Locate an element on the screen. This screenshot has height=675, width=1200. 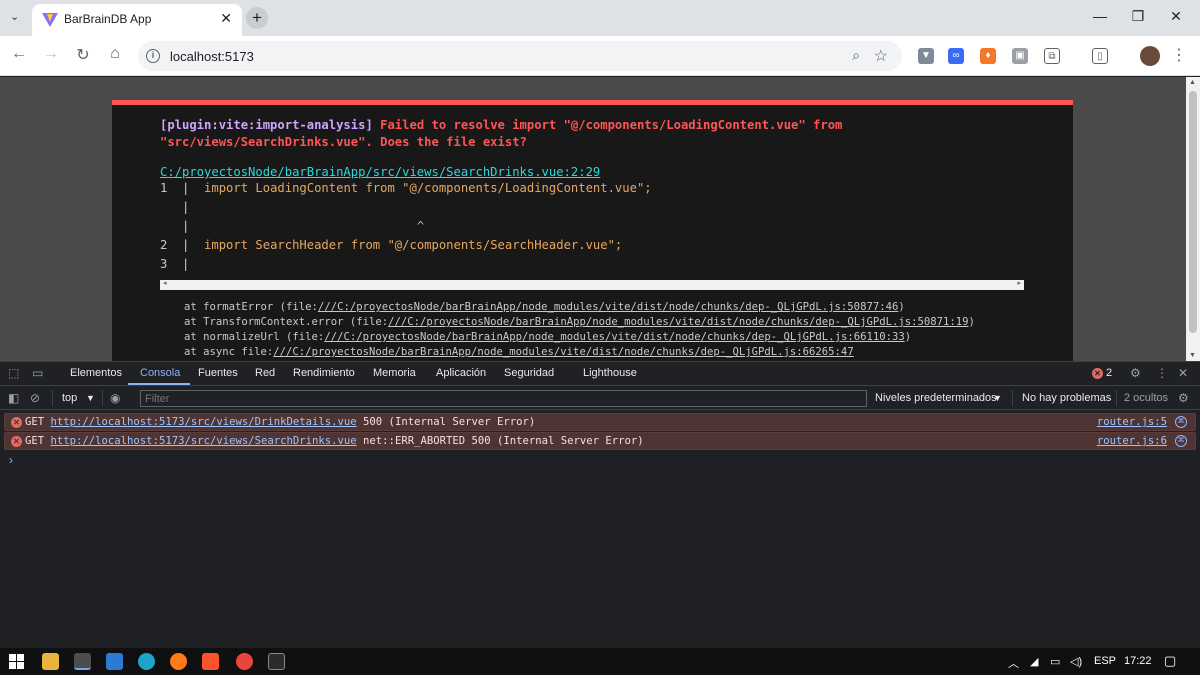
language-indicator: ESP is located at coordinates (1105, 661).